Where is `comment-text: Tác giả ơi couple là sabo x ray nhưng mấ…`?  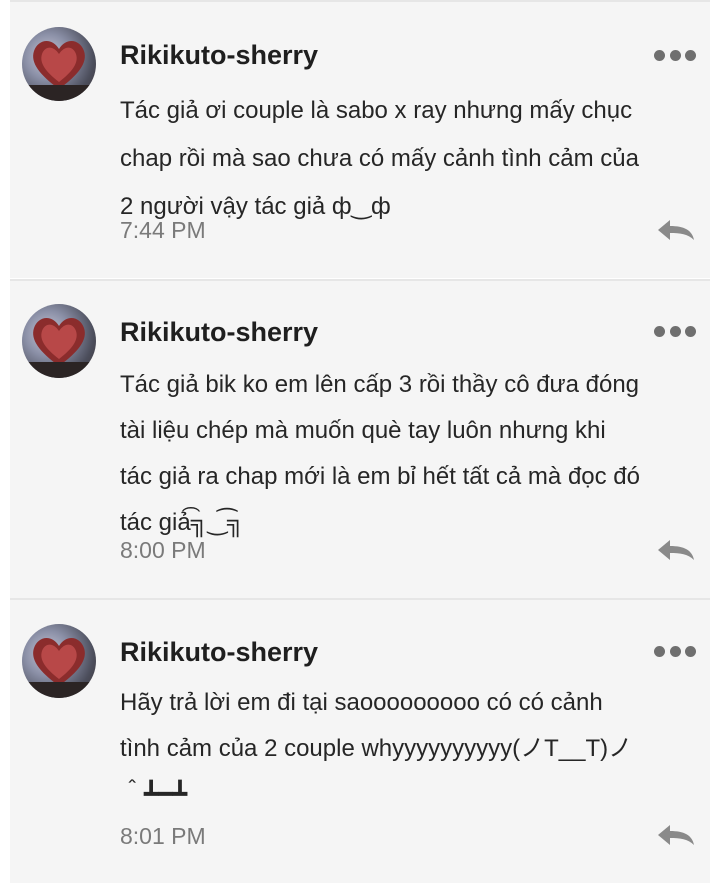 comment-text: Tác giả ơi couple là sabo x ray nhưng mấ… is located at coordinates (379, 158).